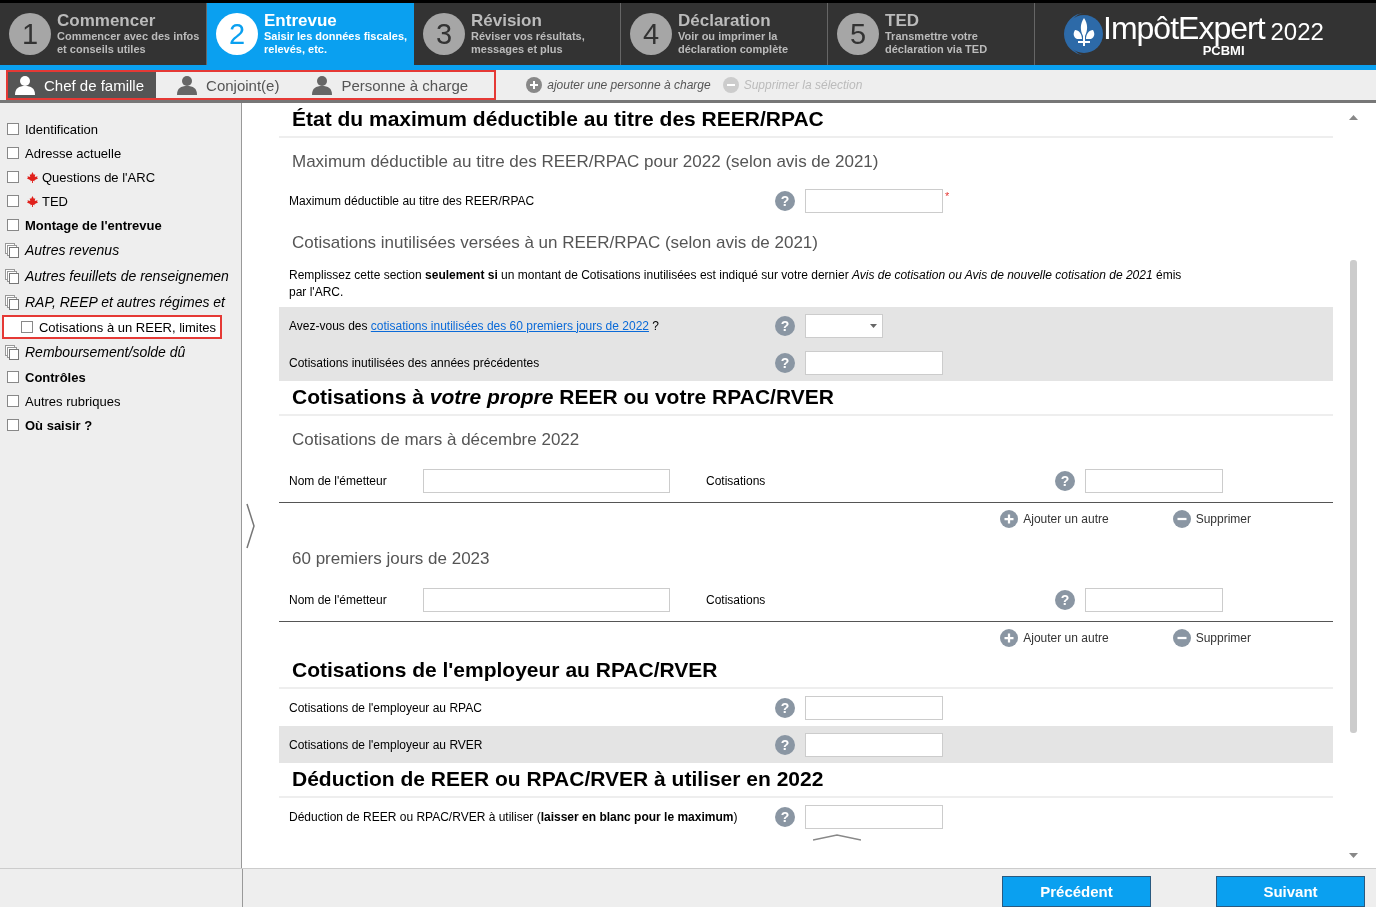  What do you see at coordinates (237, 34) in the screenshot?
I see `step-number: 2` at bounding box center [237, 34].